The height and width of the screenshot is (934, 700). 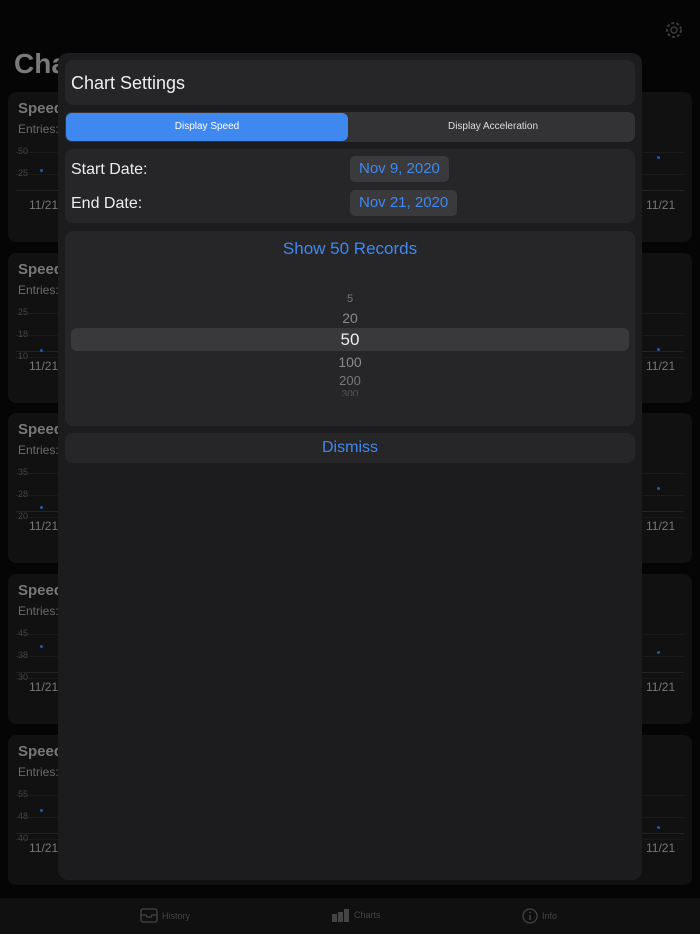 I want to click on modal-title: Chart Settings, so click(x=350, y=82).